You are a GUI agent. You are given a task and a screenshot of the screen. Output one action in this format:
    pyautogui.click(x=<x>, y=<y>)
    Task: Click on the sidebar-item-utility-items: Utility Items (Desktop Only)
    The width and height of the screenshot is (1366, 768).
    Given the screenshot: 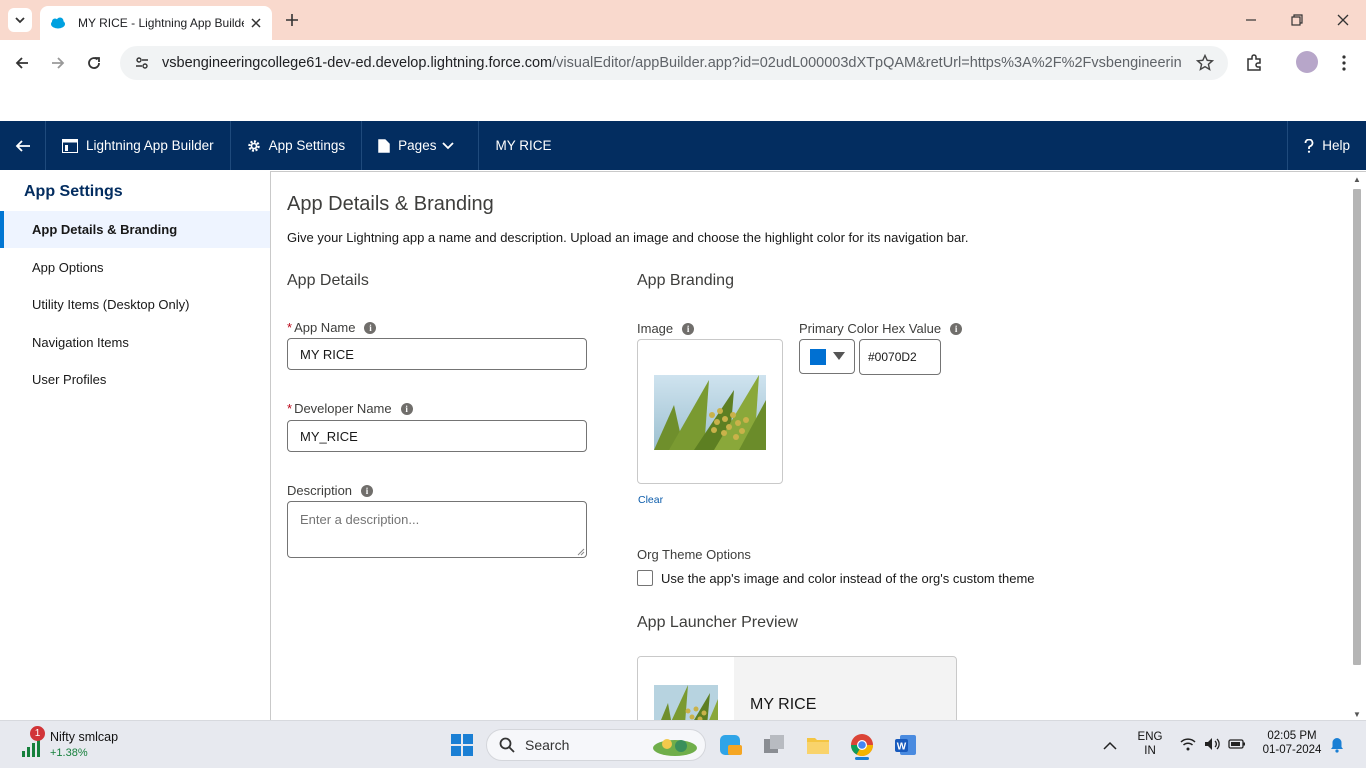 What is the action you would take?
    pyautogui.click(x=135, y=304)
    